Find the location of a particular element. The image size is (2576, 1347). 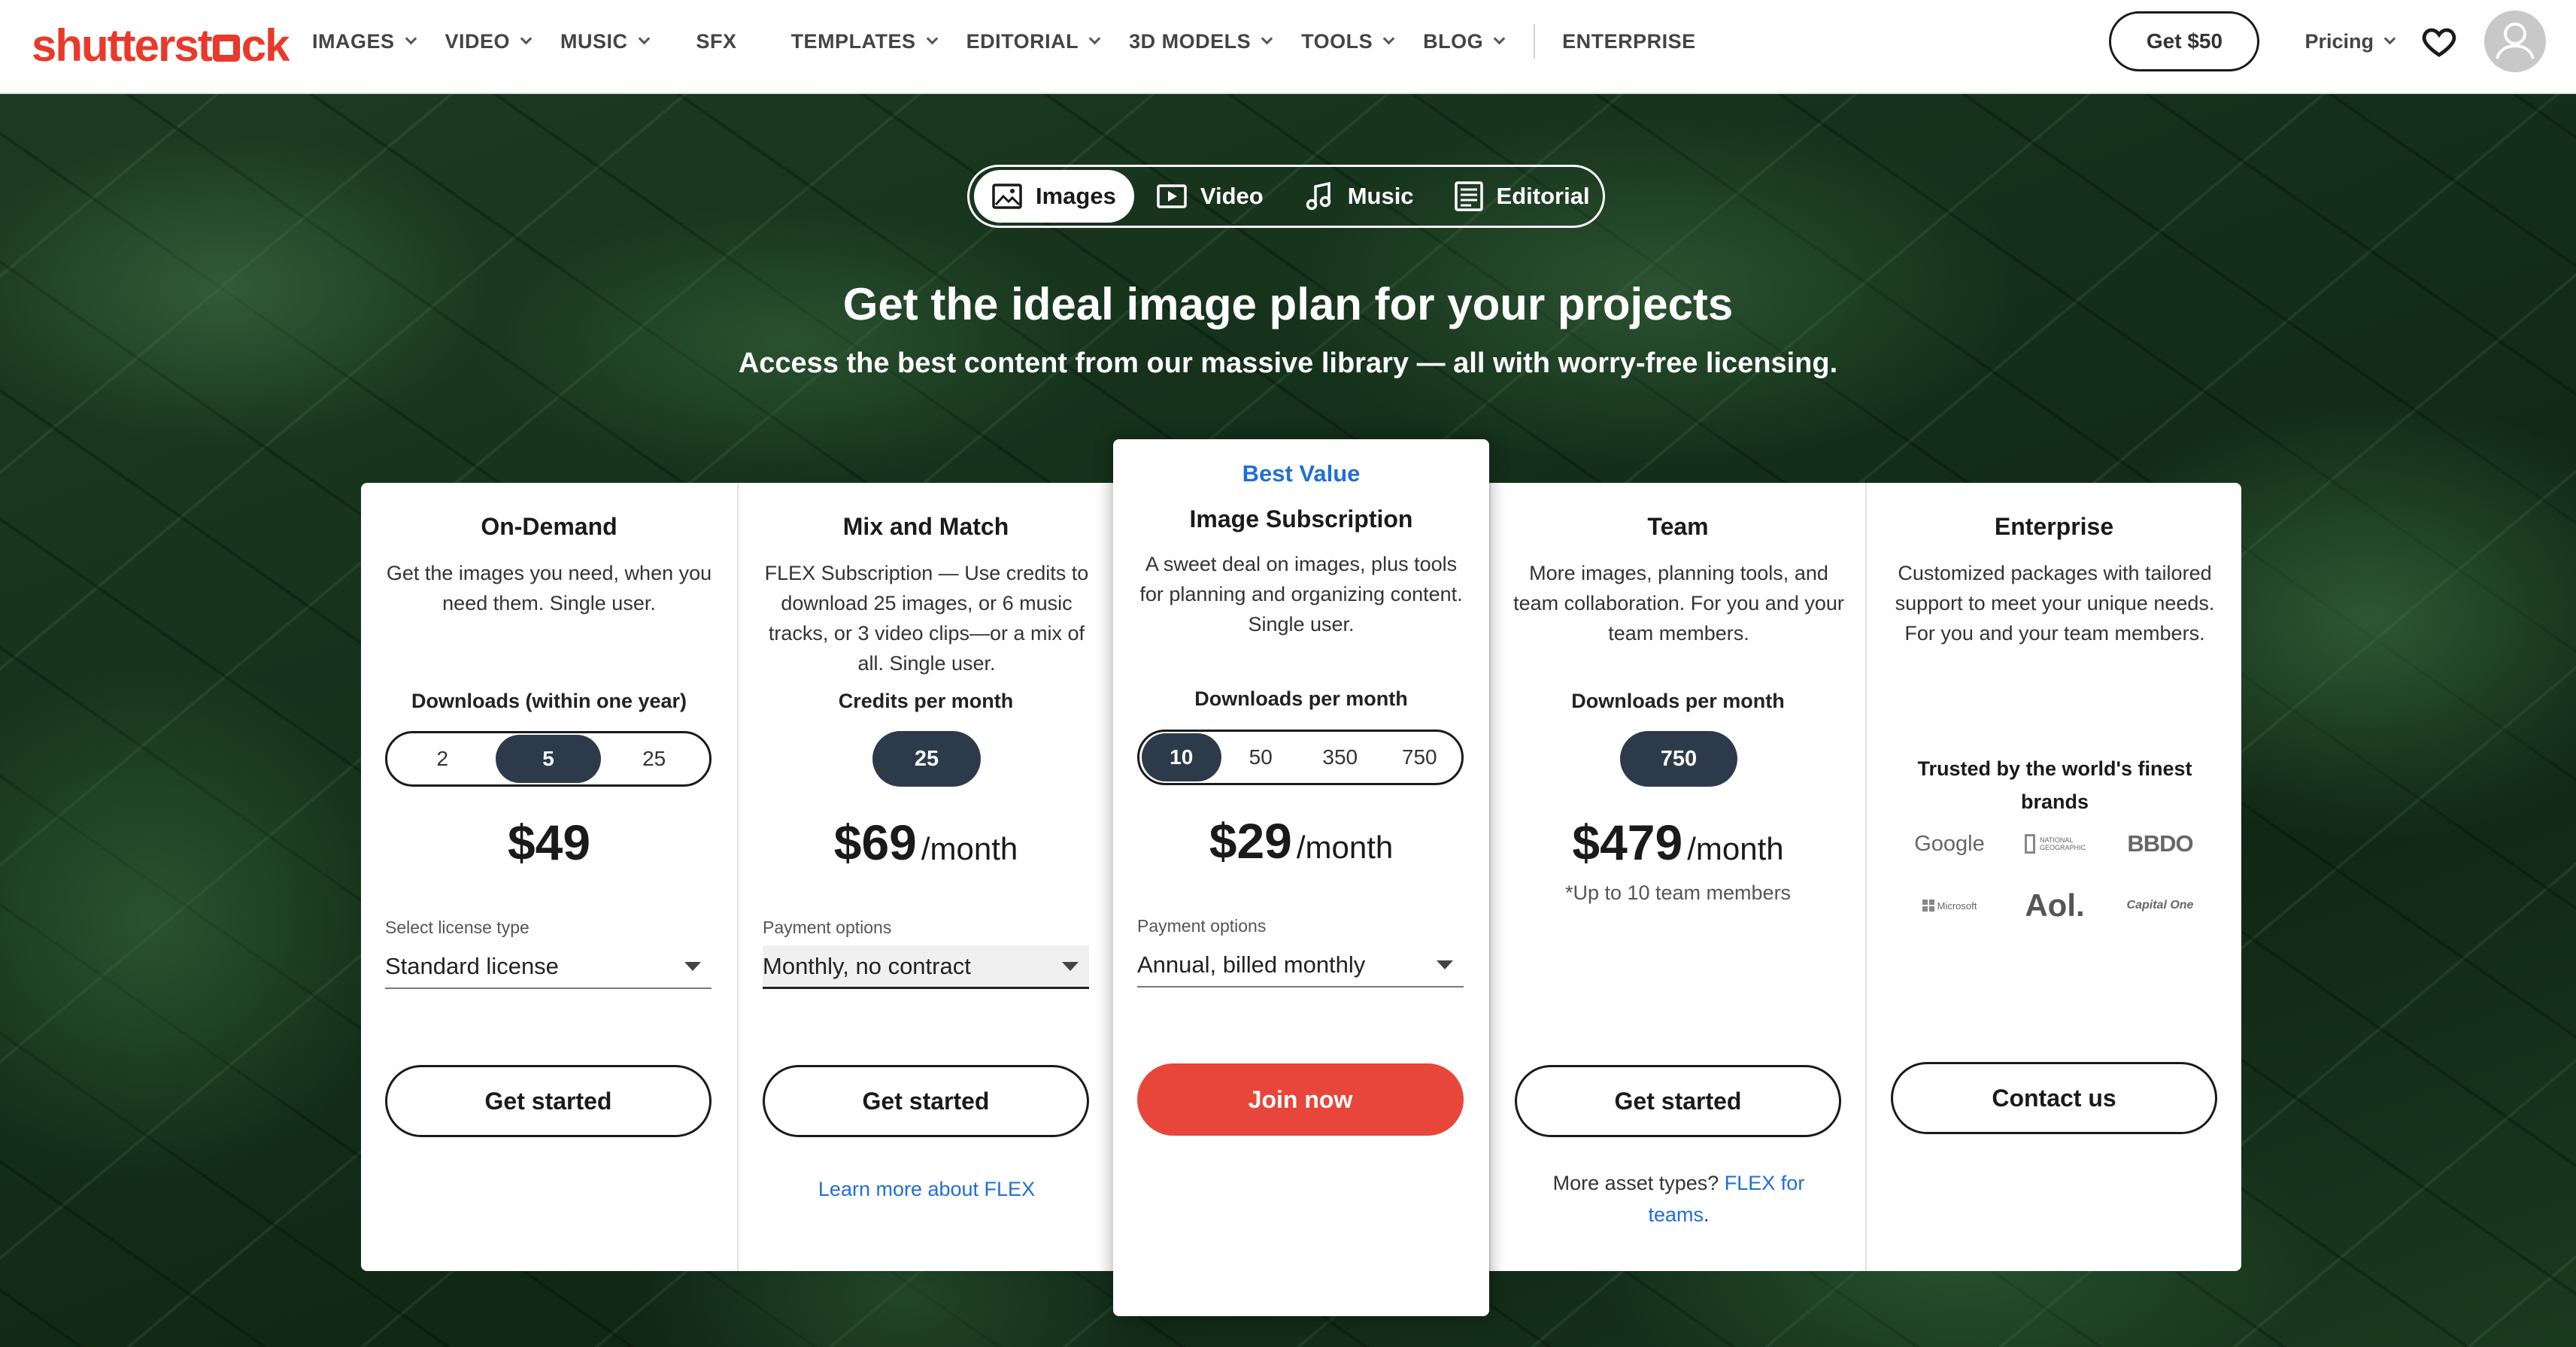

plan-name: Enterprise is located at coordinates (2054, 526).